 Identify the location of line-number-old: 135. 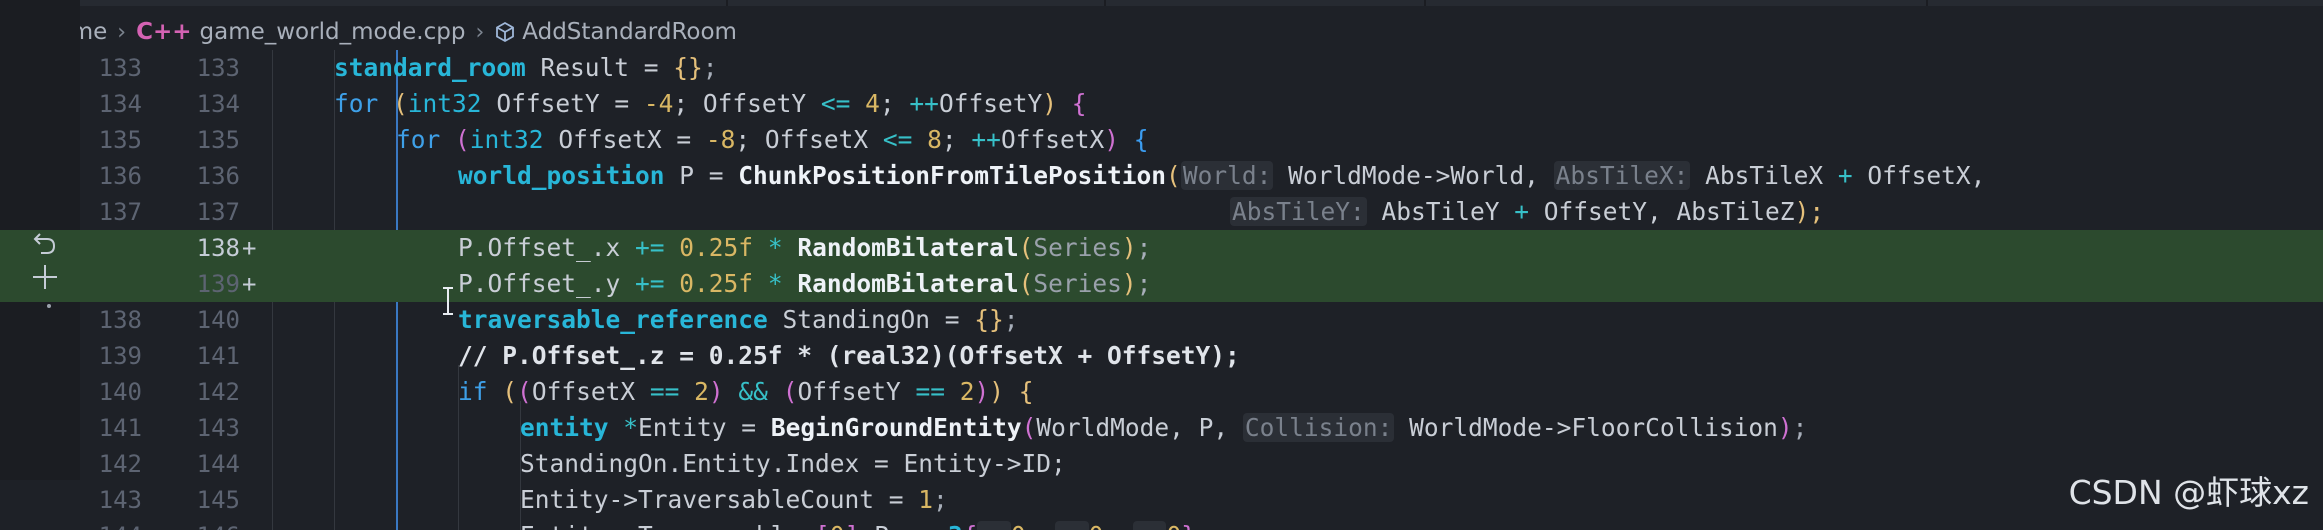
(120, 140).